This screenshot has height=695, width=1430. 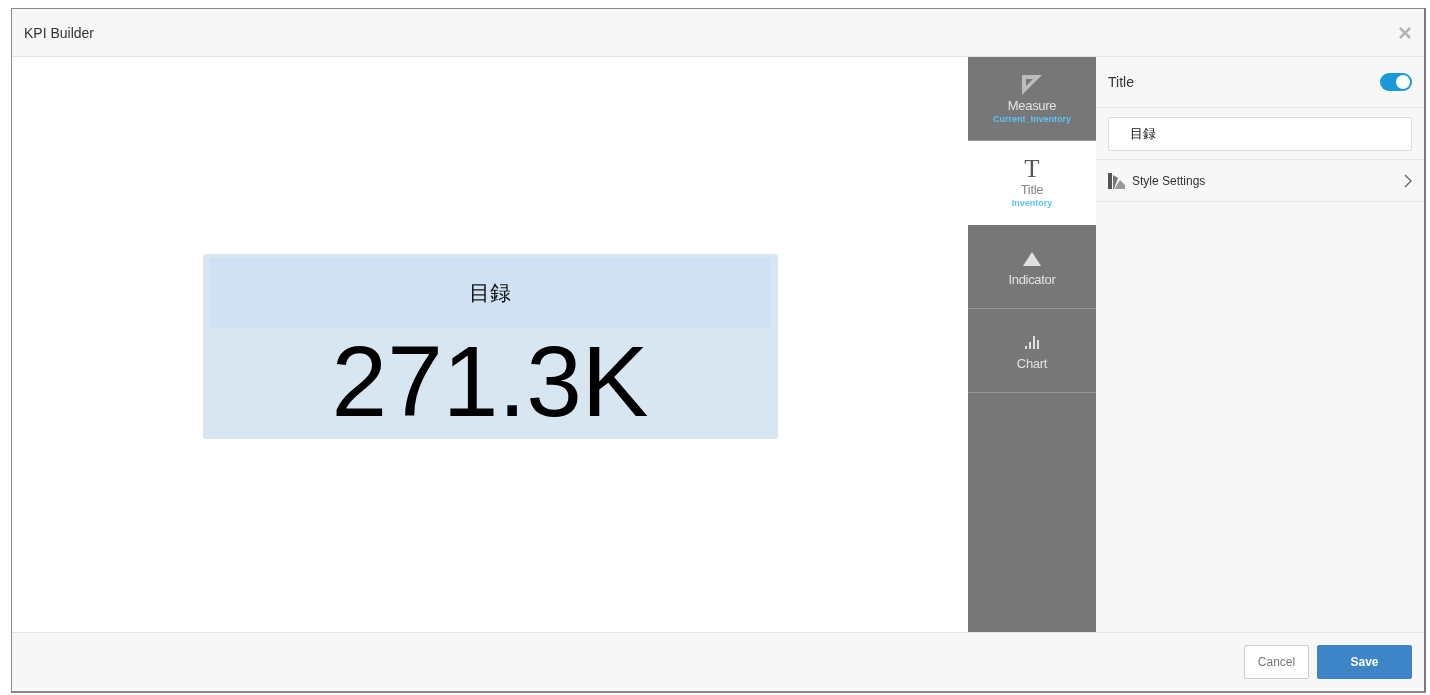 What do you see at coordinates (490, 380) in the screenshot?
I see `kpi-value: 271.3K` at bounding box center [490, 380].